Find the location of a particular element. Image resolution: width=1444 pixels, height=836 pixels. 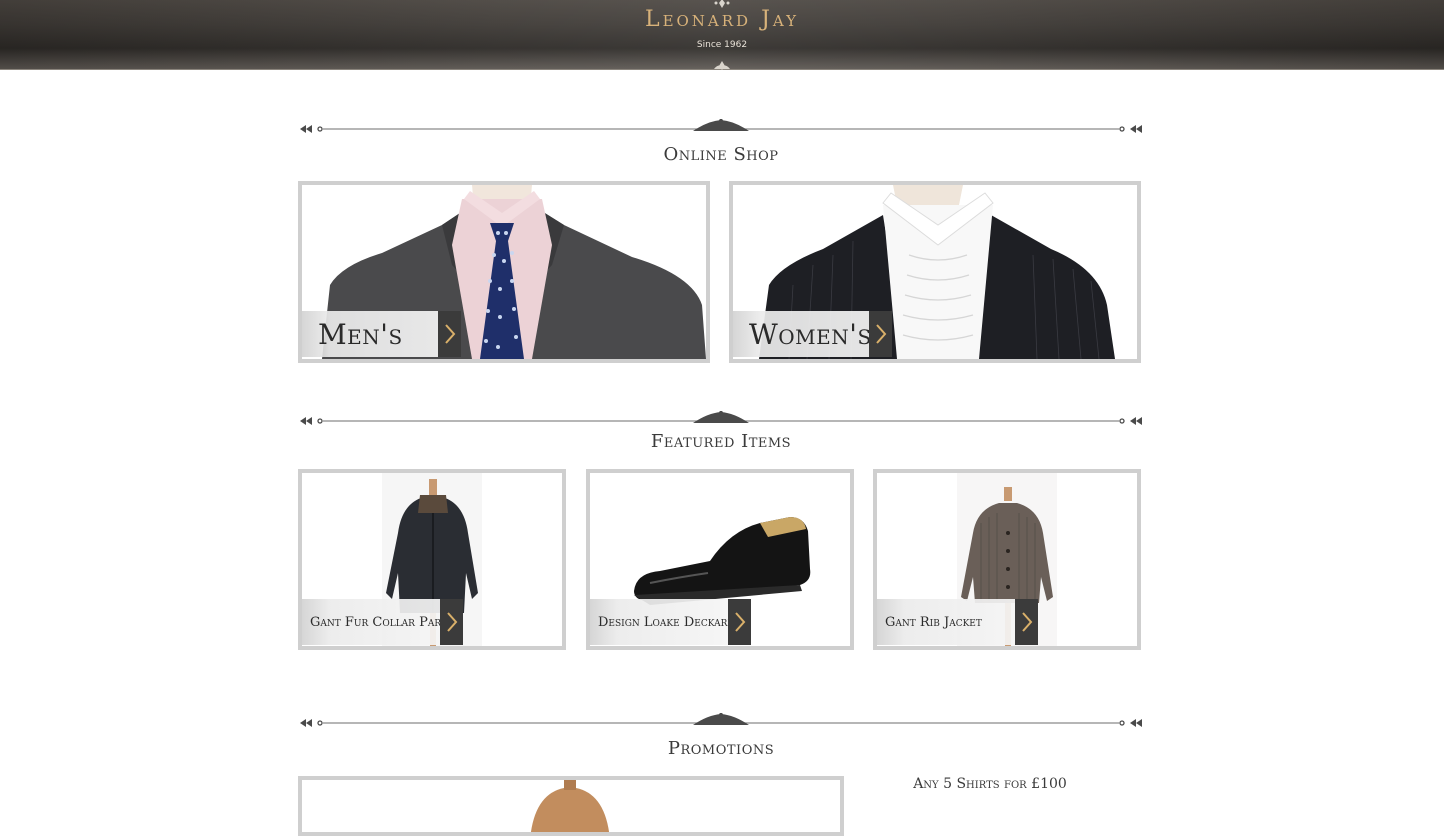

site-logo: Leonard Jay is located at coordinates (722, 19).